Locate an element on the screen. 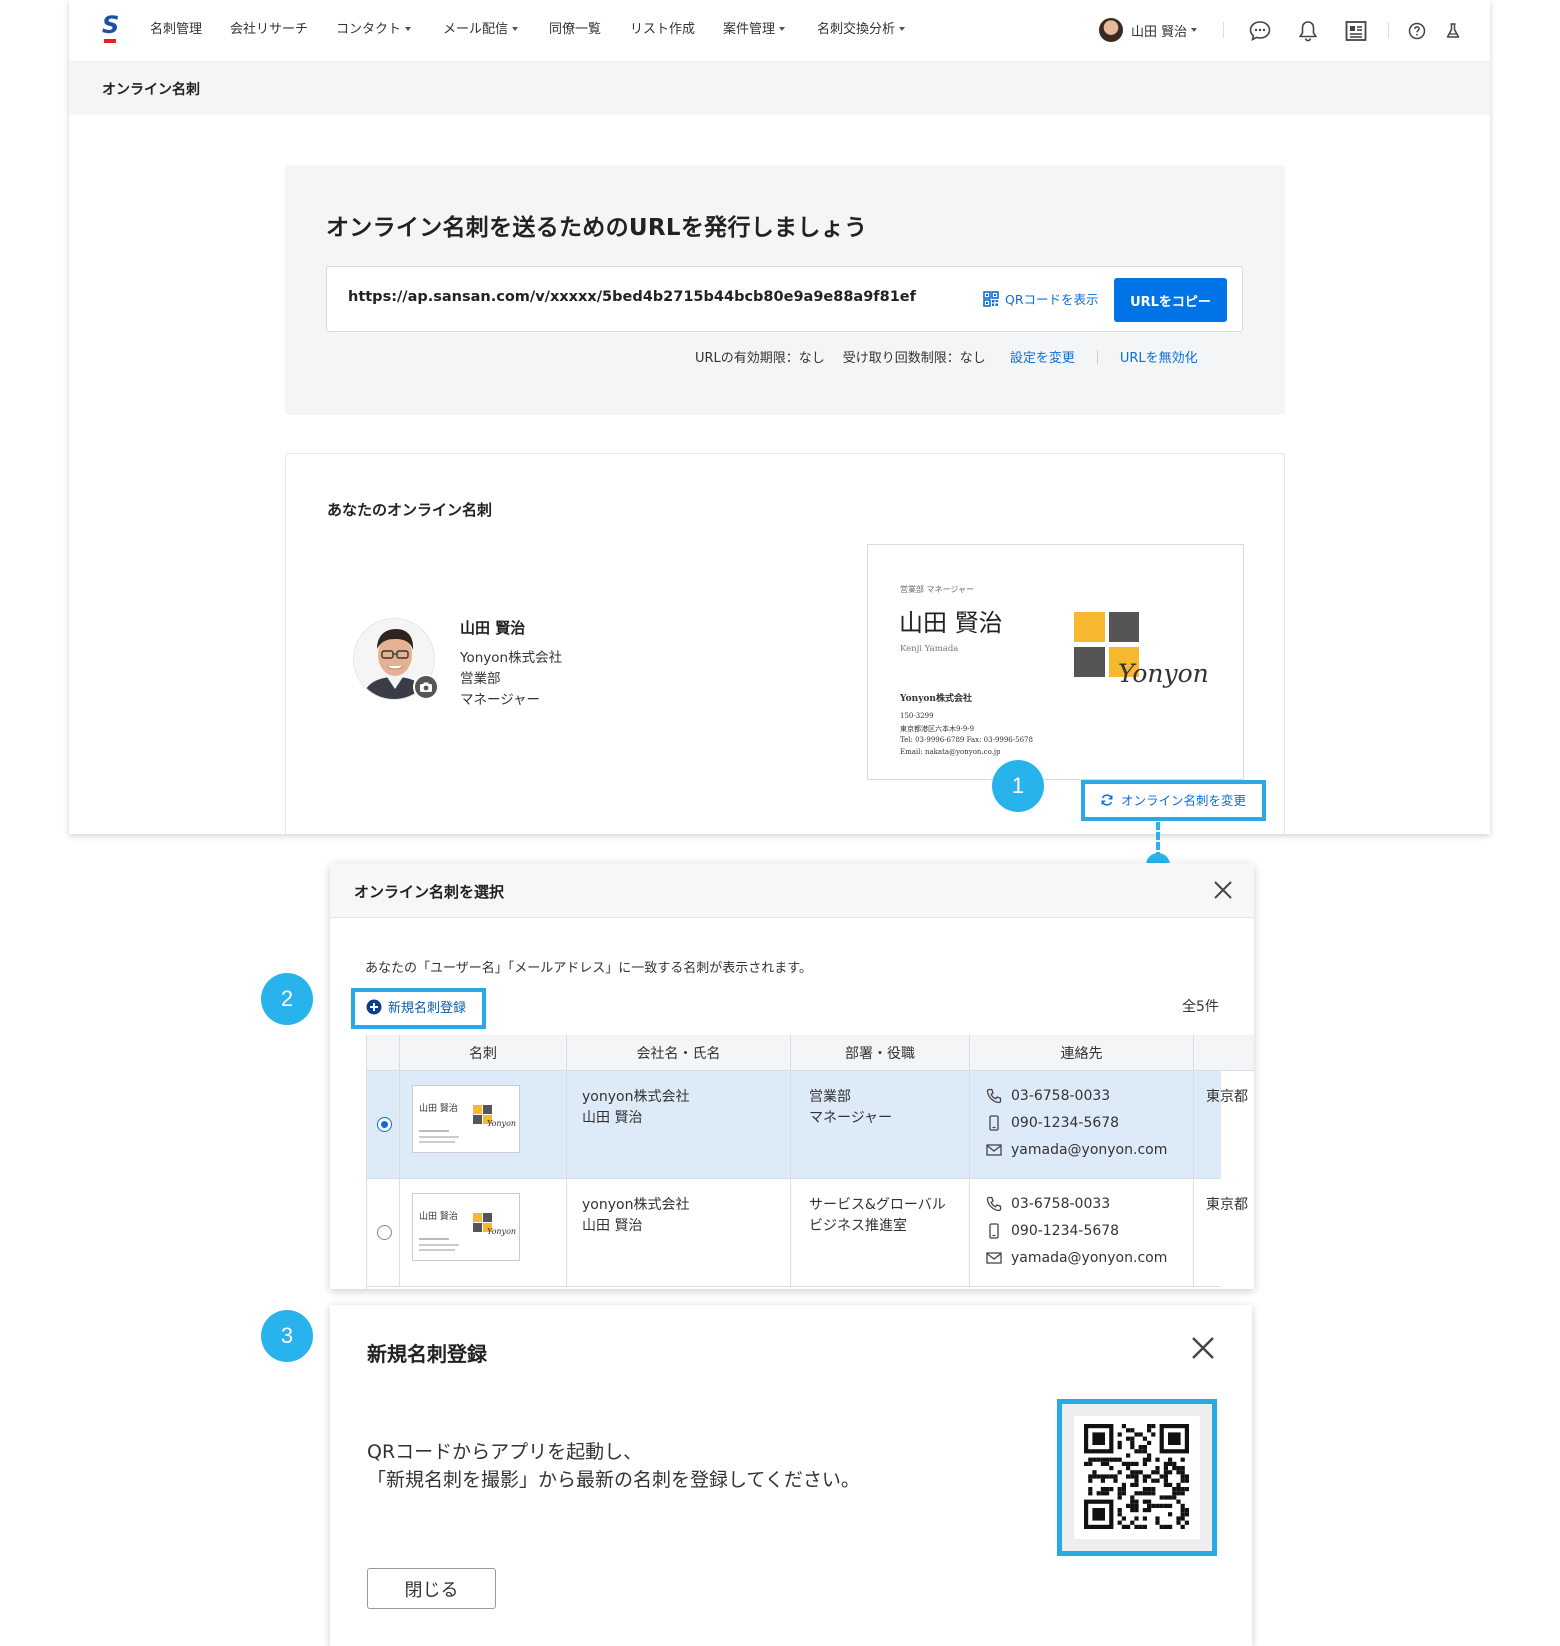 The width and height of the screenshot is (1560, 1646). column-header-company-name: 会社名・氏名 is located at coordinates (679, 1053).